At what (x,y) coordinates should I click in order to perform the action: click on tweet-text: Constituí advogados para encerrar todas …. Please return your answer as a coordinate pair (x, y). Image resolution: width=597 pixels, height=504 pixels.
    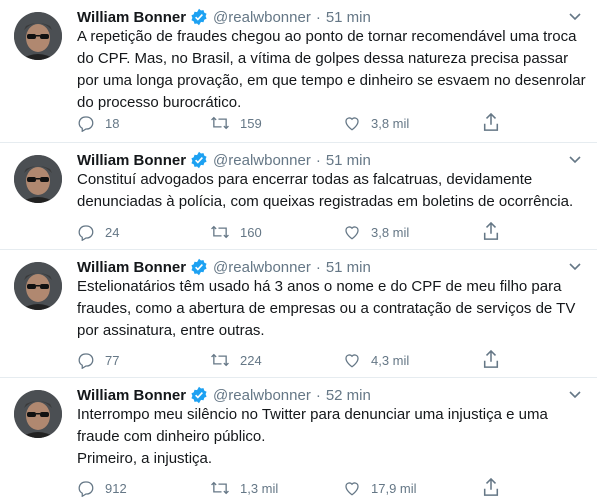
    Looking at the image, I should click on (325, 190).